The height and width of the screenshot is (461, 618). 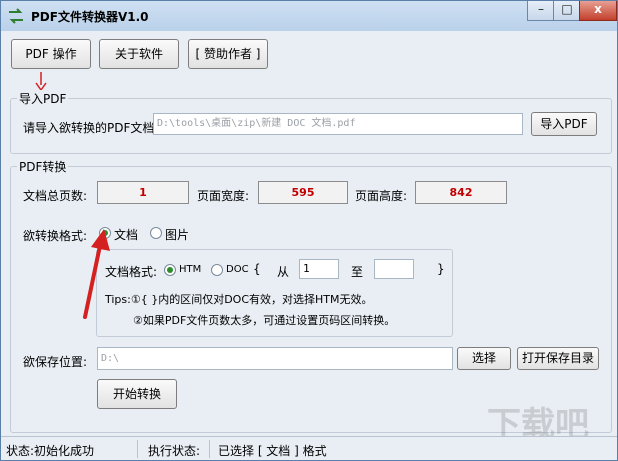 I want to click on title-bar: PDF文件转换器V1.0 – □ x, so click(x=309, y=16).